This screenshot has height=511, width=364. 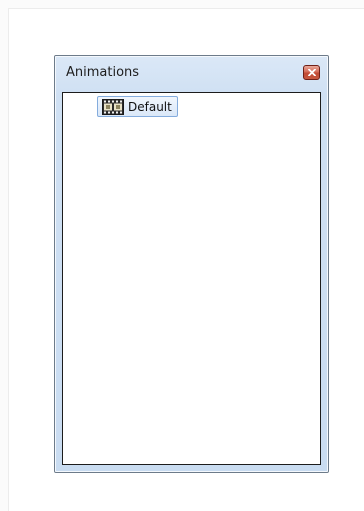 I want to click on close-button, so click(x=311, y=72).